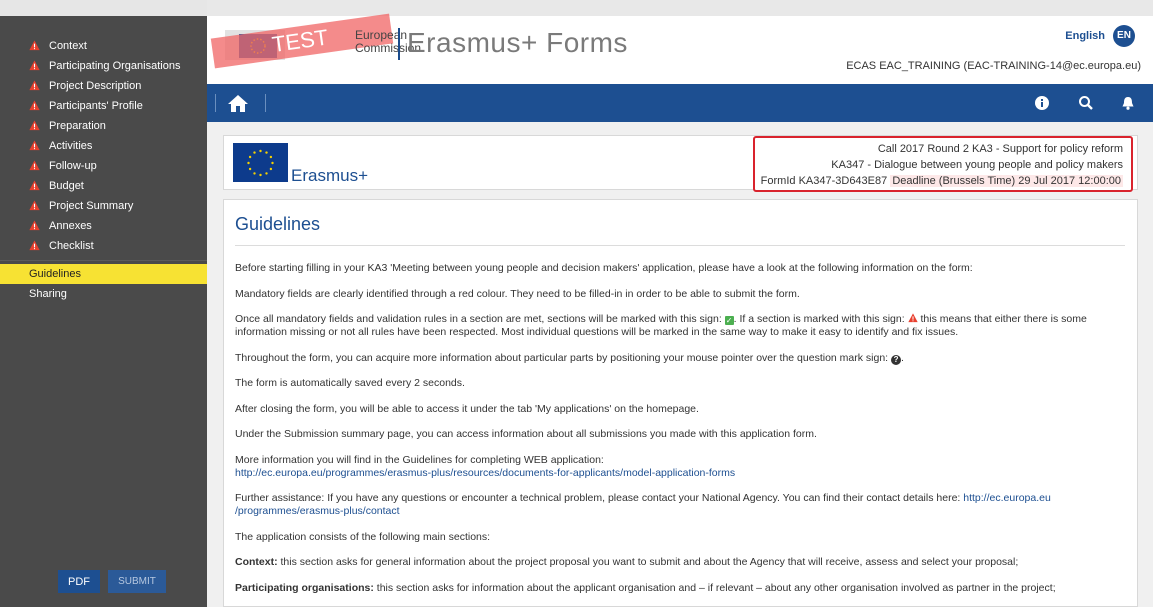 Image resolution: width=1153 pixels, height=607 pixels. I want to click on sidebar-item-label: Participants' Profile, so click(96, 106).